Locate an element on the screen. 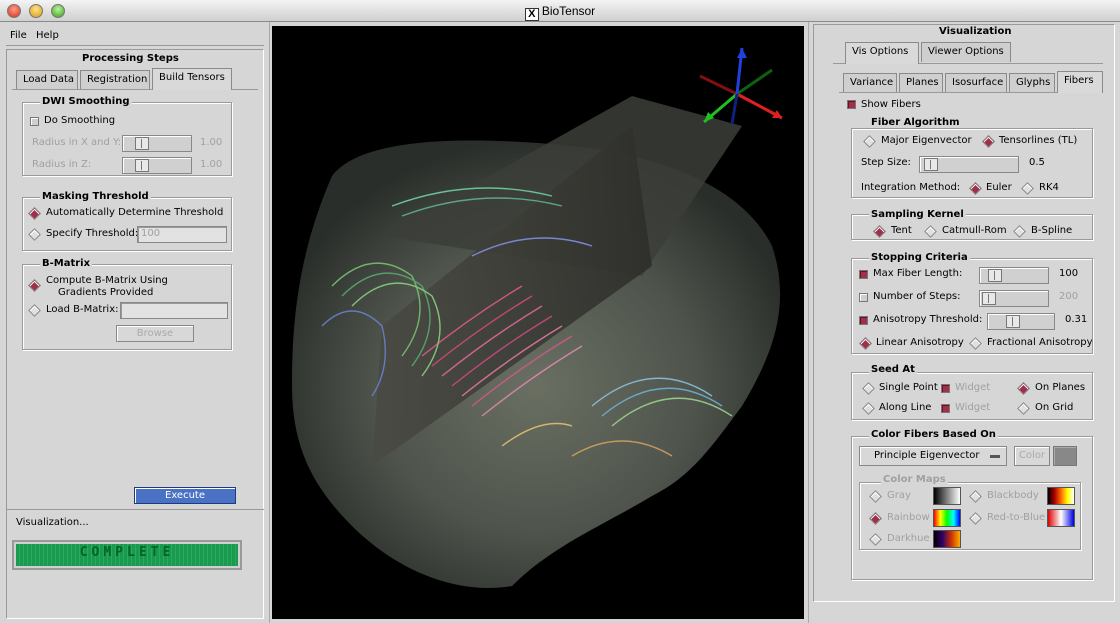 The width and height of the screenshot is (1120, 623). darkhue-label: Darkhue is located at coordinates (908, 538).